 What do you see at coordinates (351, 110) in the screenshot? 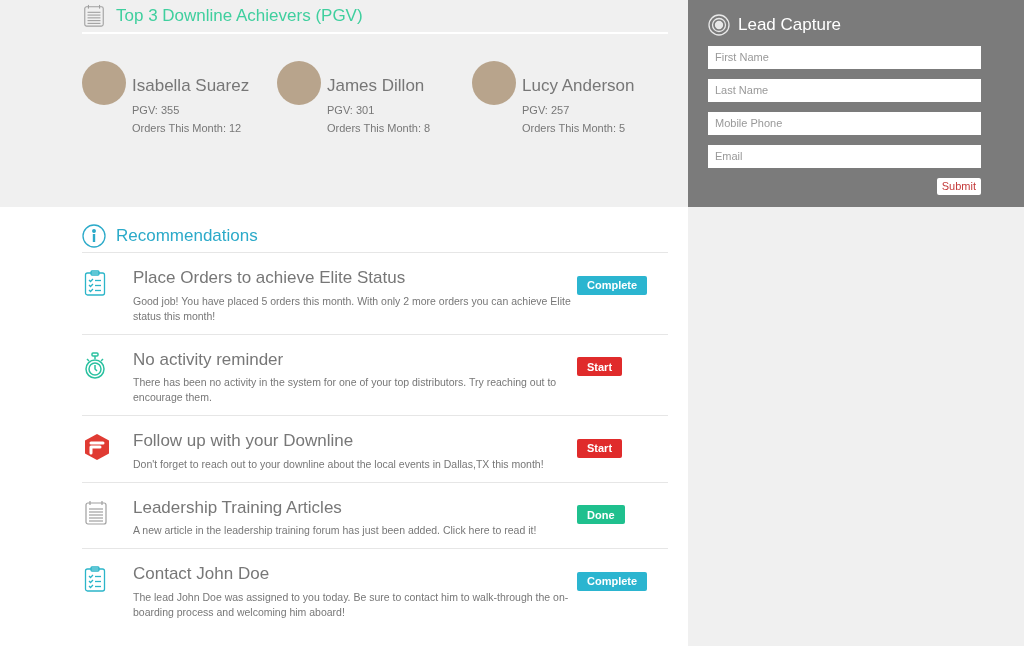
I see `pgv-value: PGV: 301` at bounding box center [351, 110].